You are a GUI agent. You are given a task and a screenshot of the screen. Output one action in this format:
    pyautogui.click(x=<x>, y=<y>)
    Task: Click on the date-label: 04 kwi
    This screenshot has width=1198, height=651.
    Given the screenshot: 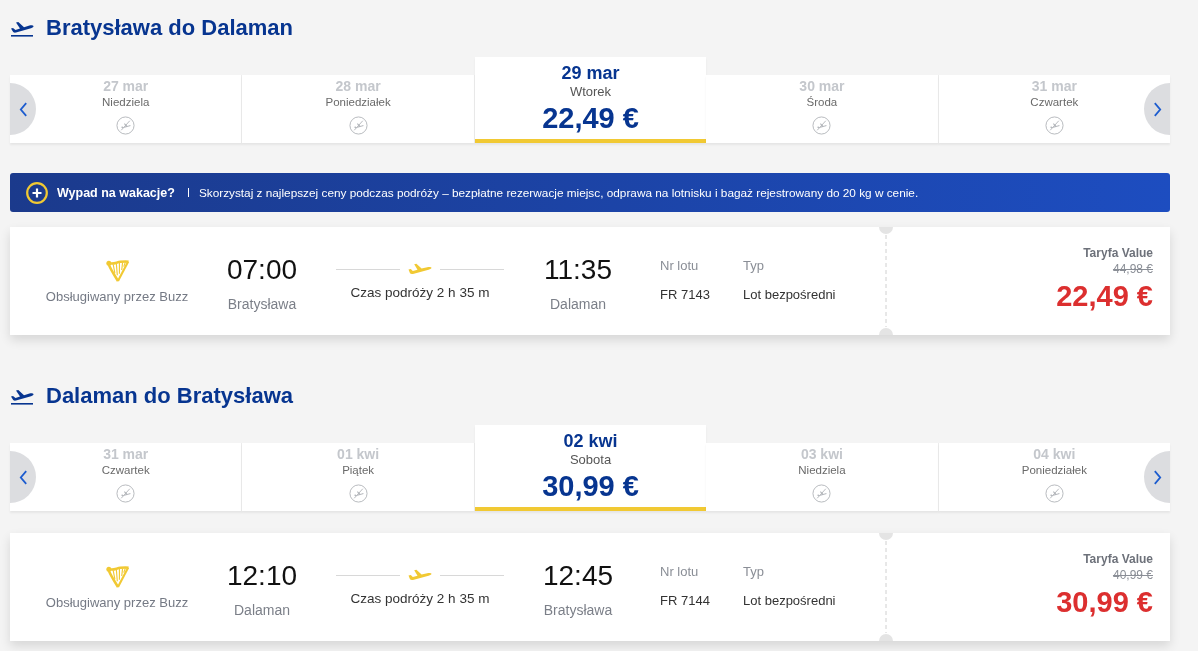 What is the action you would take?
    pyautogui.click(x=1054, y=454)
    